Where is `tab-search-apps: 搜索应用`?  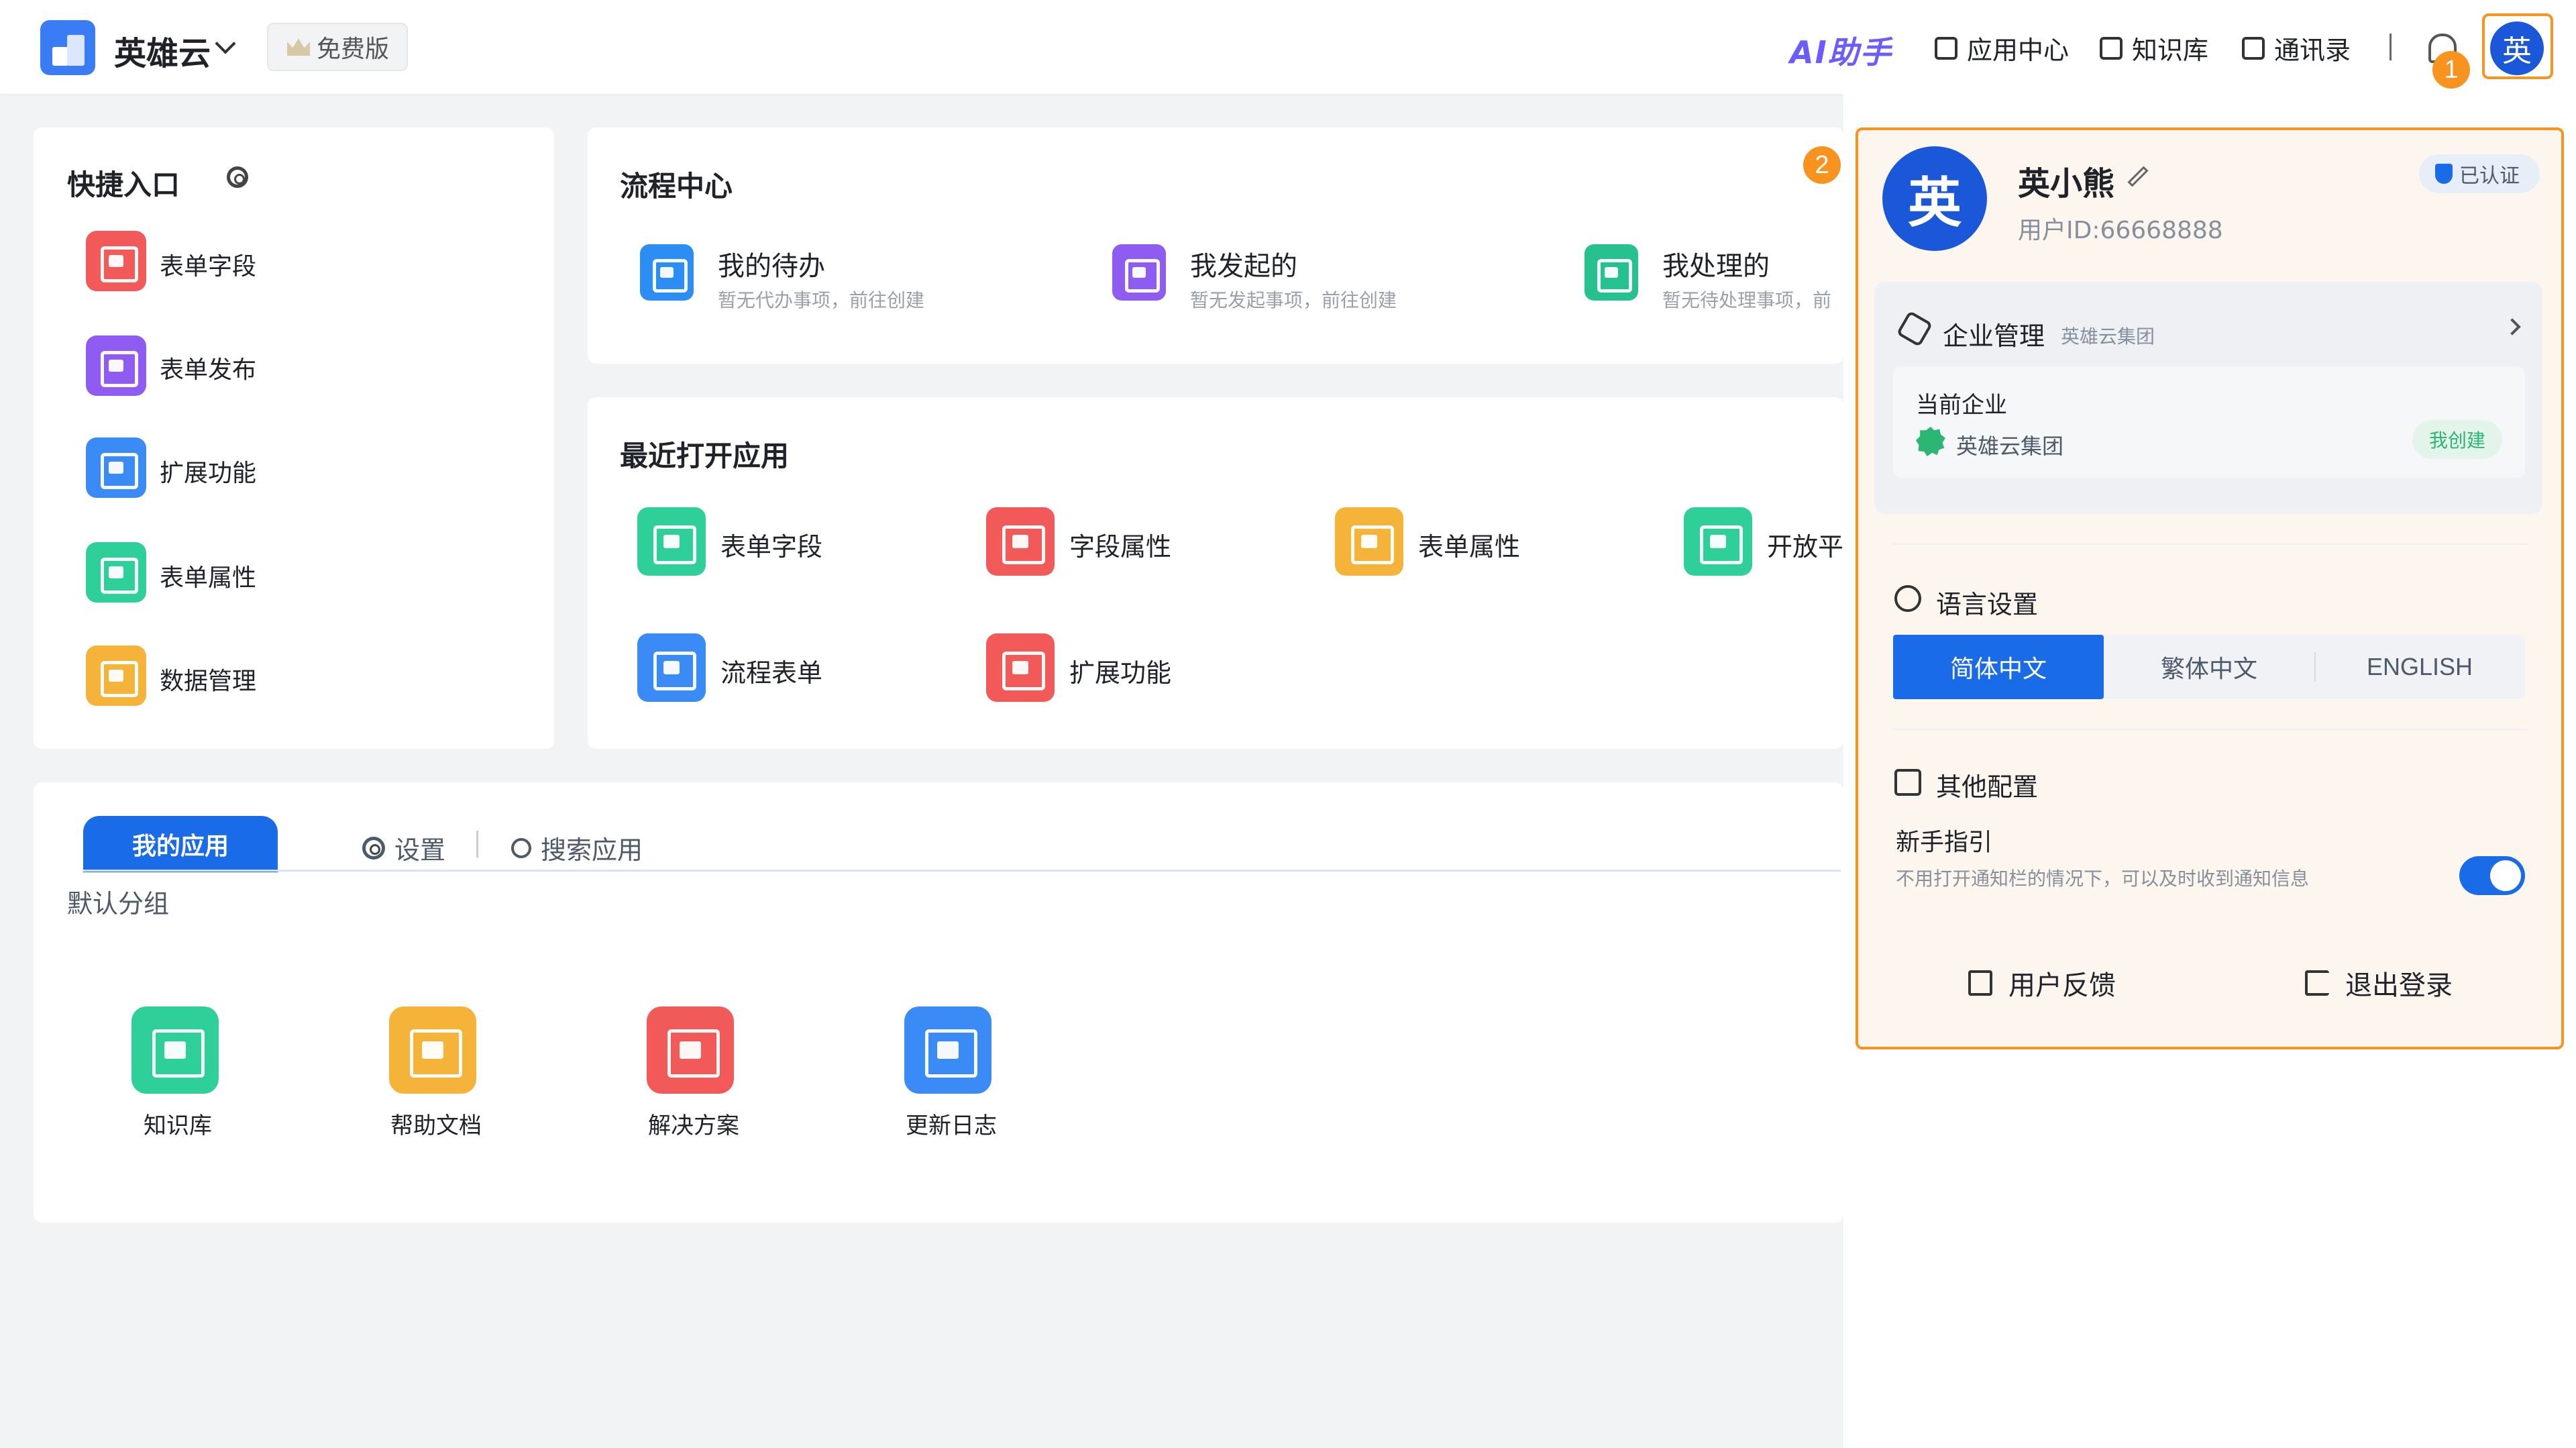
tab-search-apps: 搜索应用 is located at coordinates (577, 848).